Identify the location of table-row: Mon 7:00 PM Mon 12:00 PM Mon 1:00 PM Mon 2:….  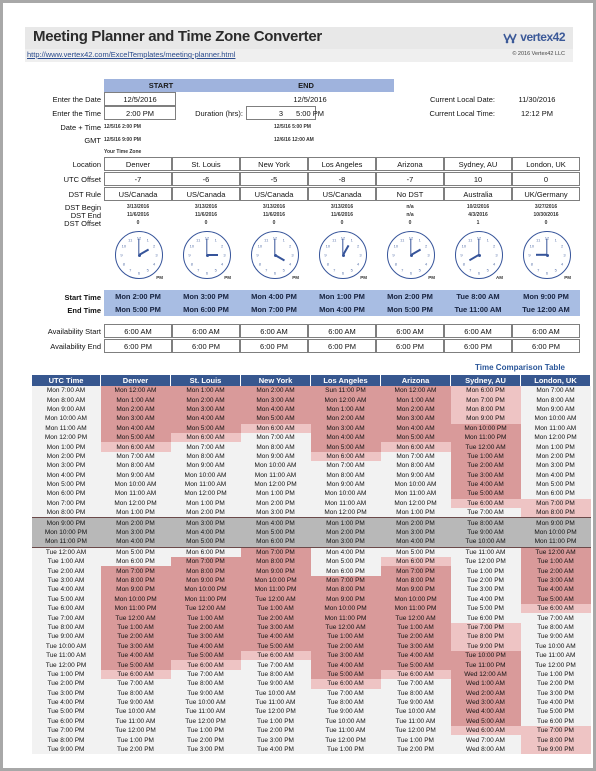
(311, 503).